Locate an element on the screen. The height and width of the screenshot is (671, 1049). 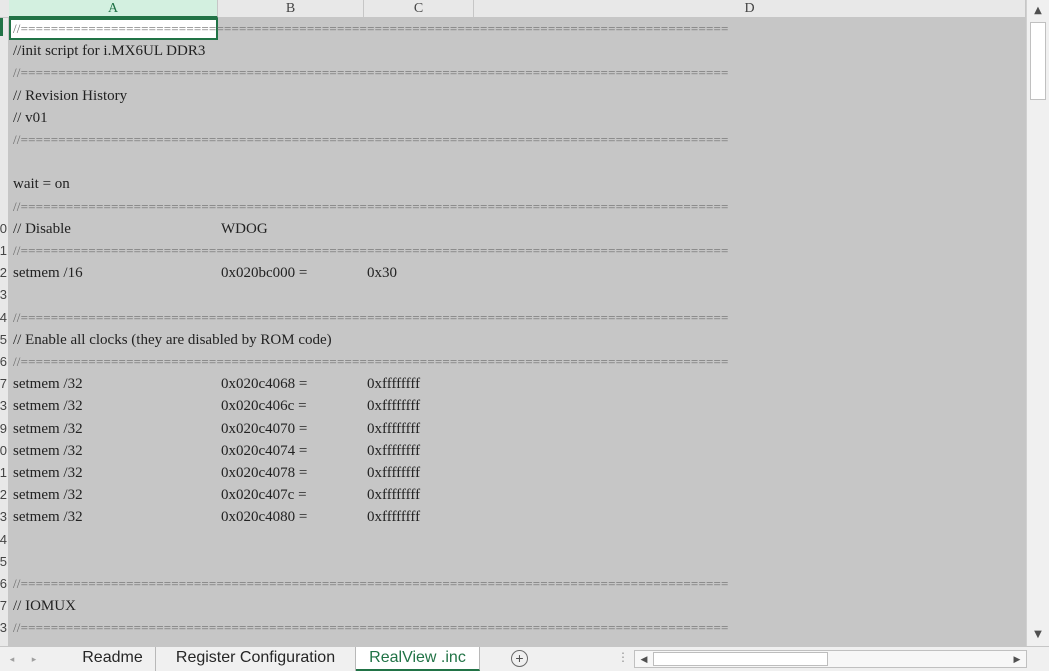
column-header-a: A is located at coordinates (113, 9).